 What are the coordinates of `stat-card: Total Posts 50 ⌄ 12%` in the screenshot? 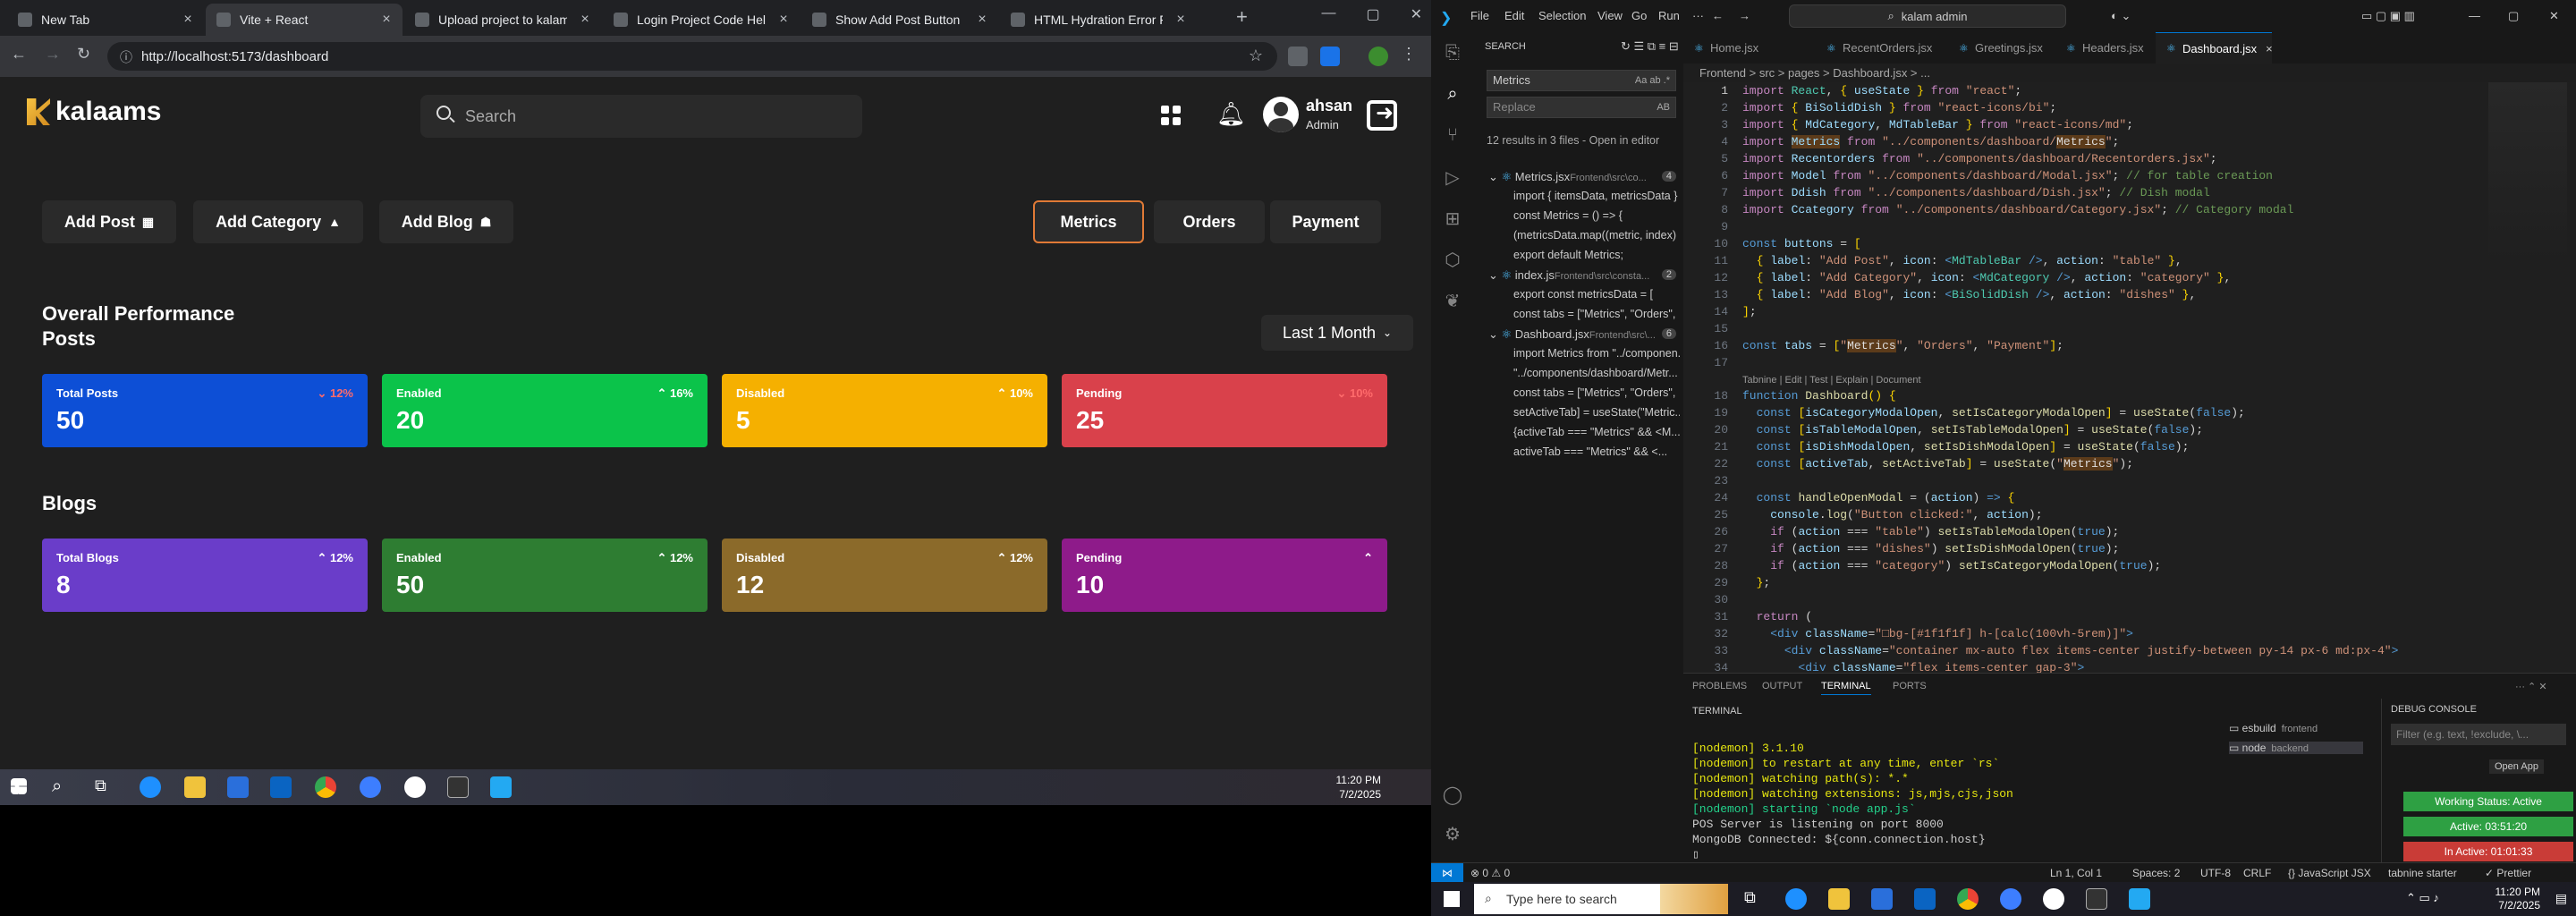 It's located at (205, 410).